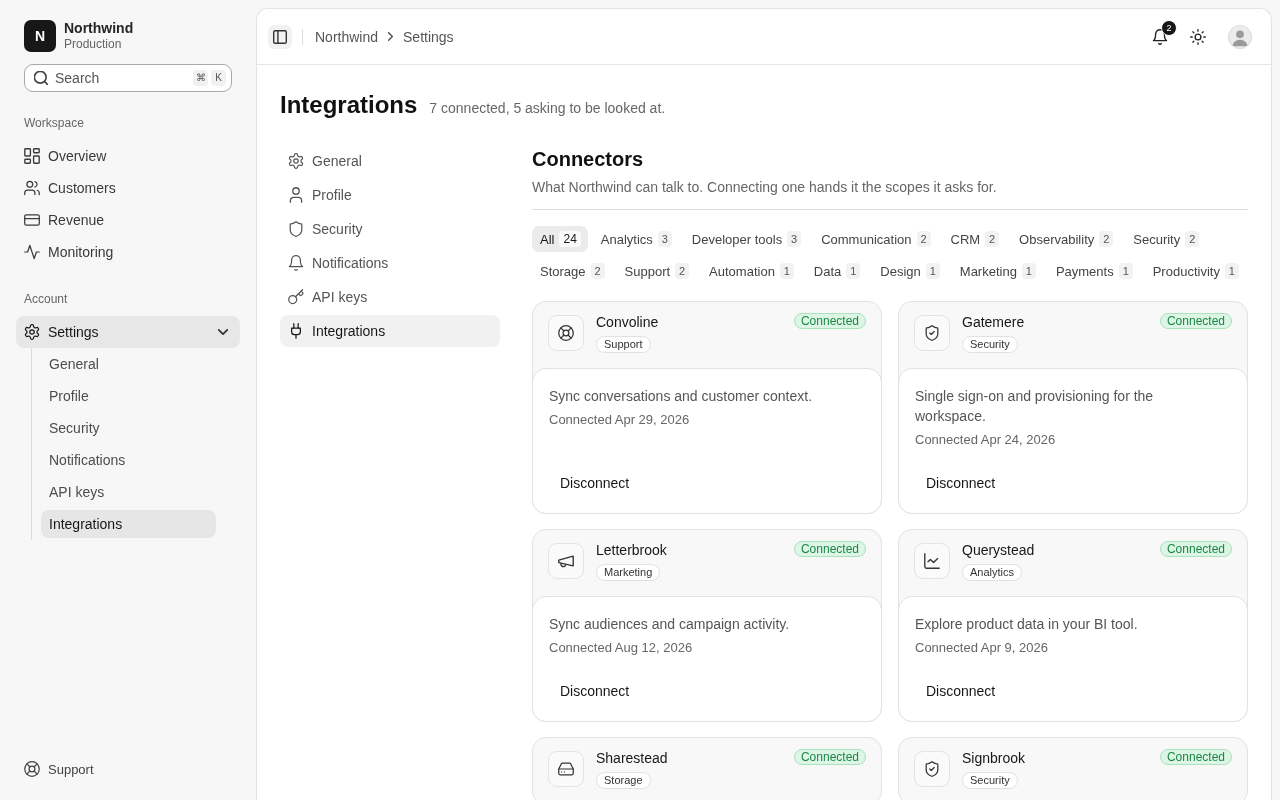  I want to click on filter-chip: Storage 2, so click(572, 271).